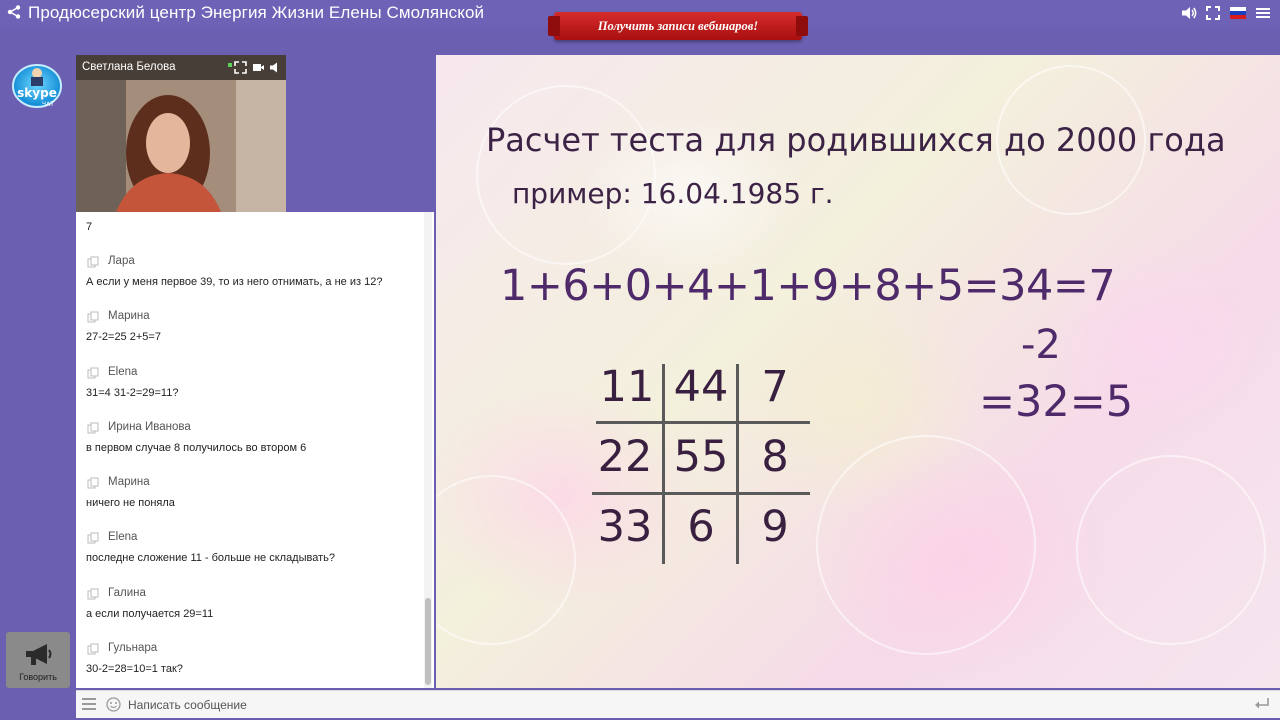 Image resolution: width=1280 pixels, height=720 pixels. Describe the element at coordinates (38, 677) in the screenshot. I see `speak-label: Говорить` at that location.